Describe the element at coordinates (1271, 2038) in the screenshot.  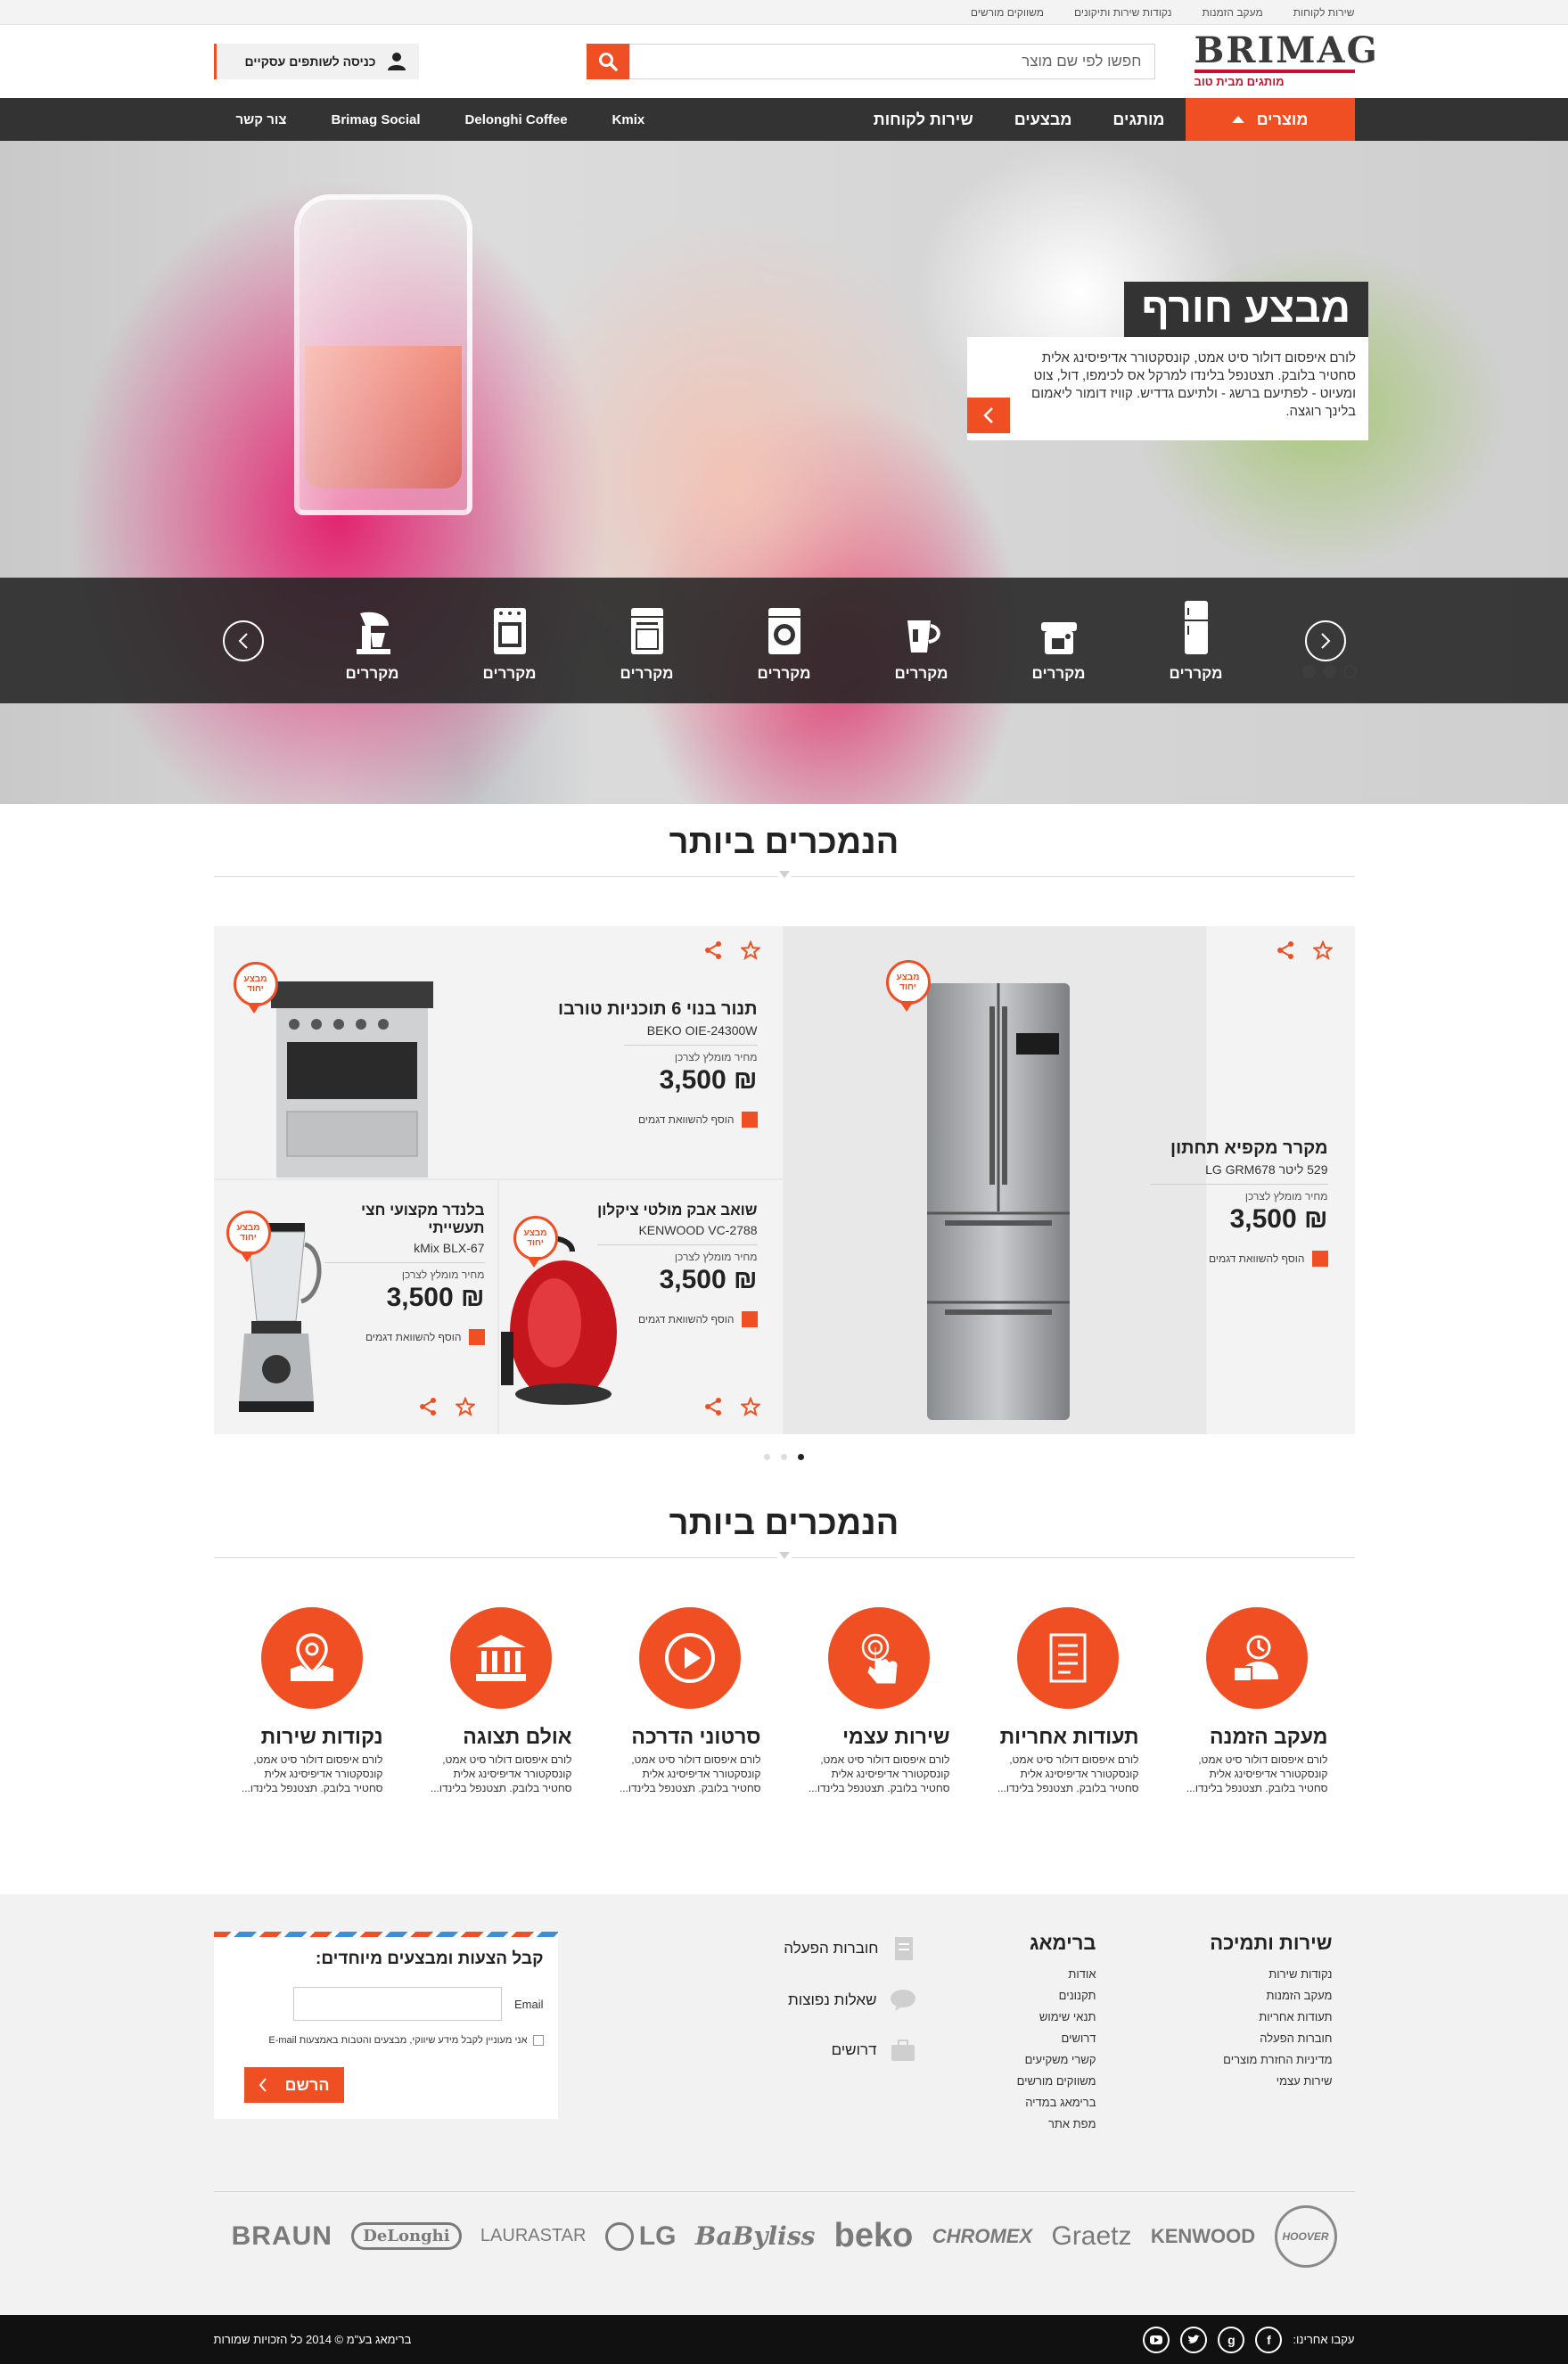
I see `footer-link: חוברות הפעלה` at that location.